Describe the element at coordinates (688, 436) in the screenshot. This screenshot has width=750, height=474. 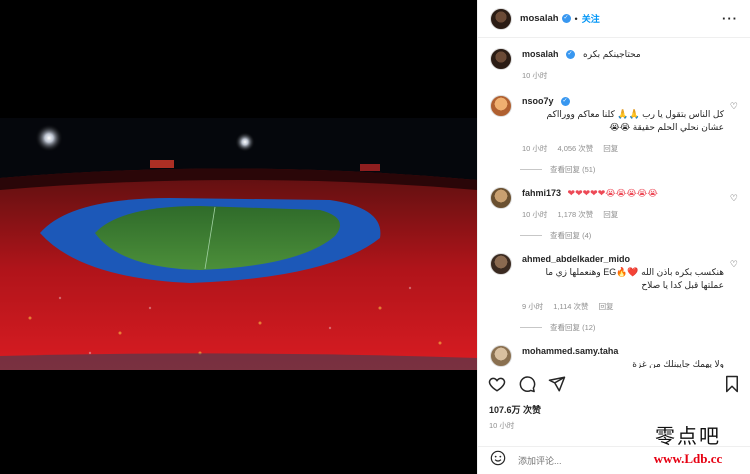
I see `watermark-title: 零点吧` at that location.